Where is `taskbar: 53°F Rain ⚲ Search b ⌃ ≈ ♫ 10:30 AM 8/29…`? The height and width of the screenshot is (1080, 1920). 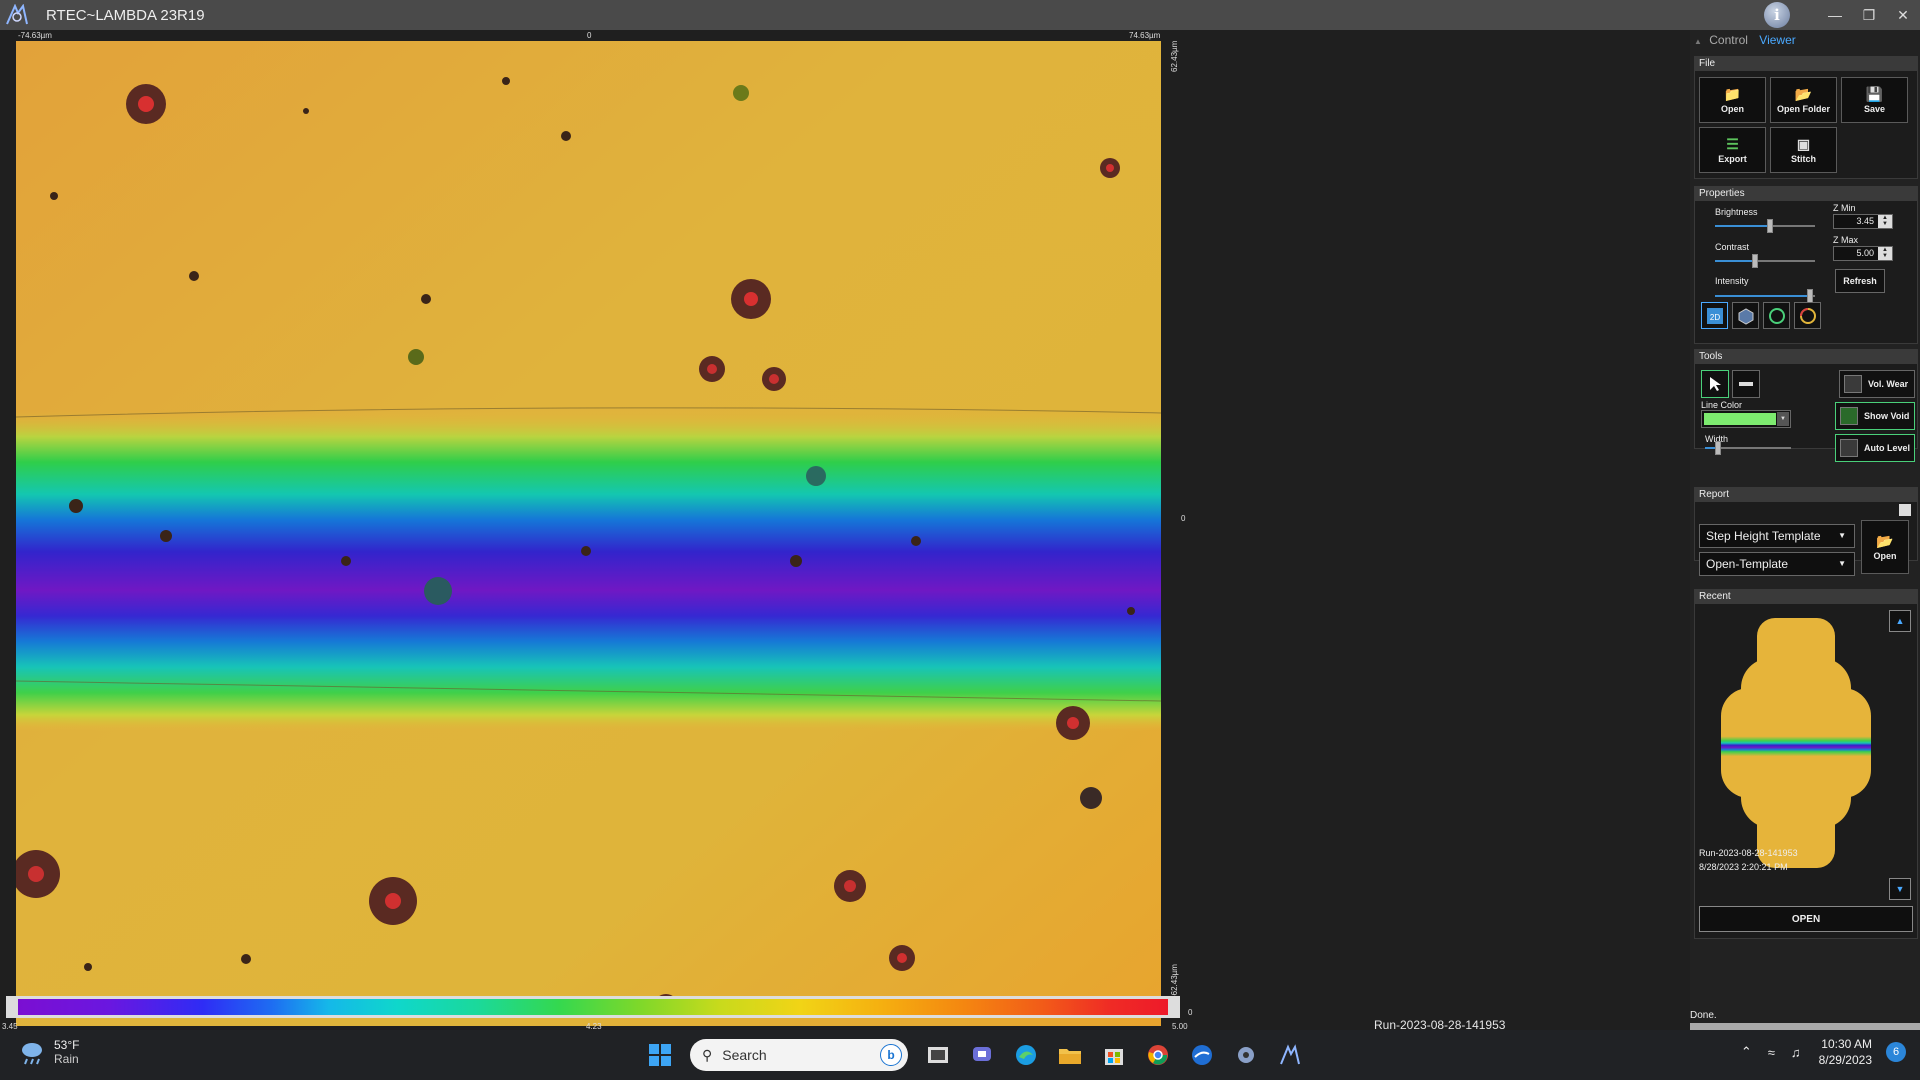 taskbar: 53°F Rain ⚲ Search b ⌃ ≈ ♫ 10:30 AM 8/29… is located at coordinates (960, 1055).